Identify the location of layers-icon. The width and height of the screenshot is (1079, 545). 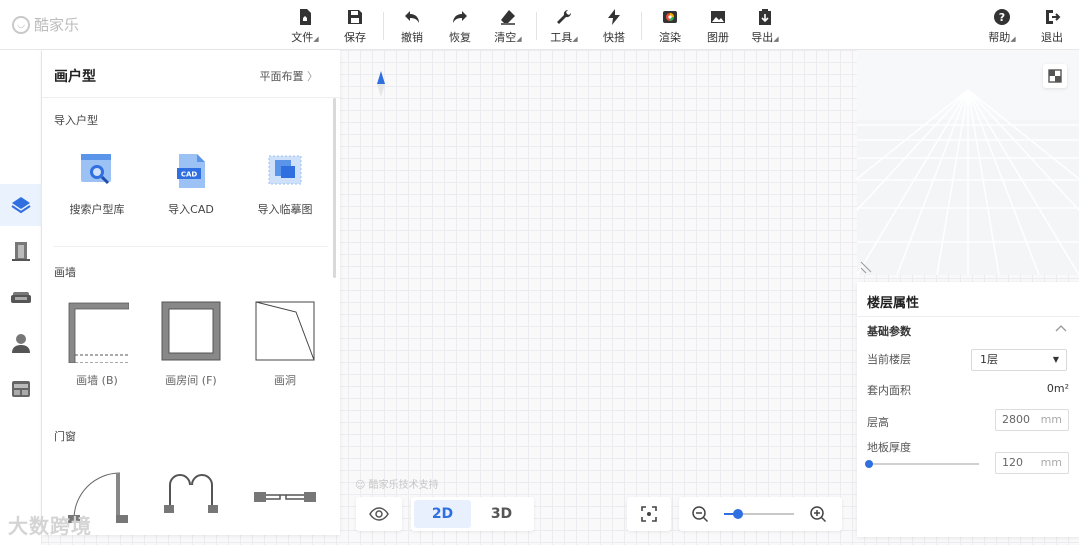
(21, 205).